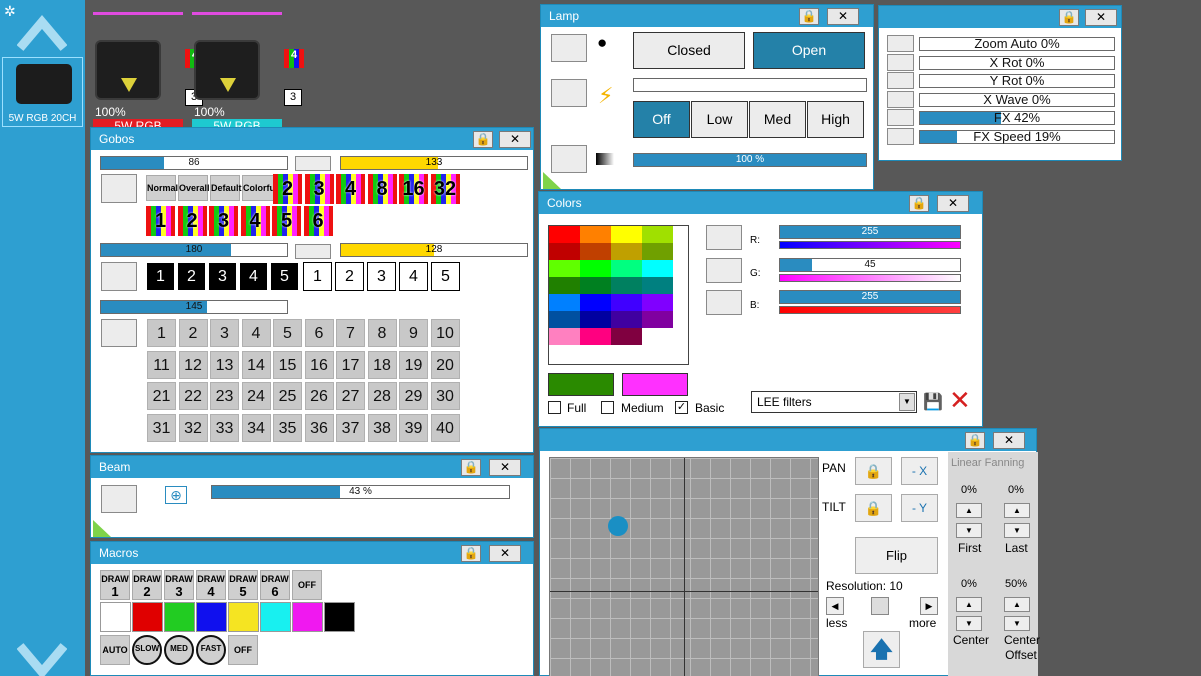 The image size is (1201, 676). Describe the element at coordinates (1017, 81) in the screenshot. I see `effect-slider: Y Rot 0%` at that location.